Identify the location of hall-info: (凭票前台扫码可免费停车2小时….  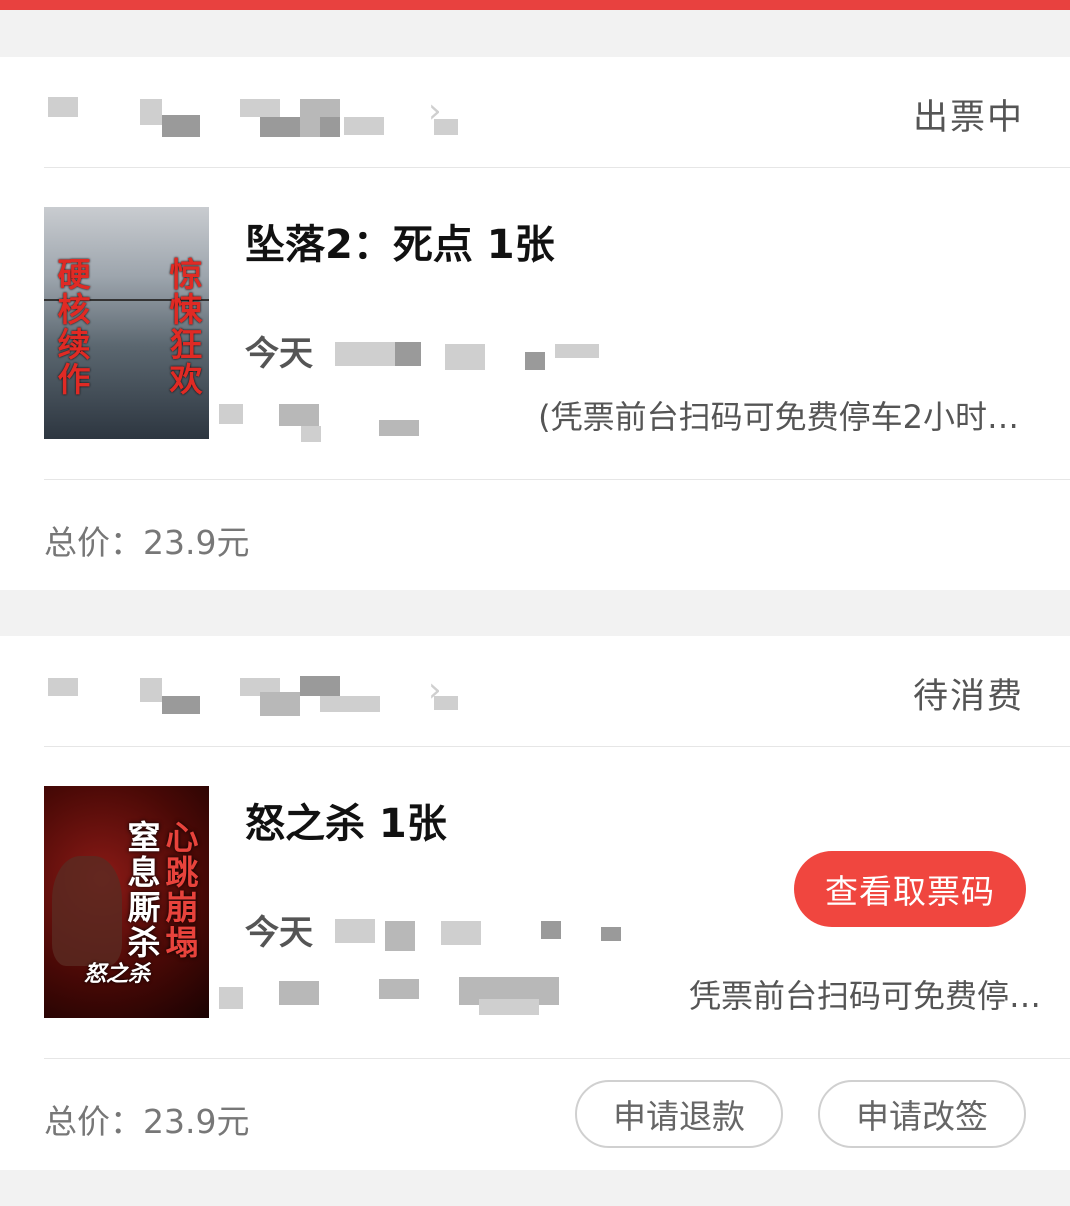
(619, 416).